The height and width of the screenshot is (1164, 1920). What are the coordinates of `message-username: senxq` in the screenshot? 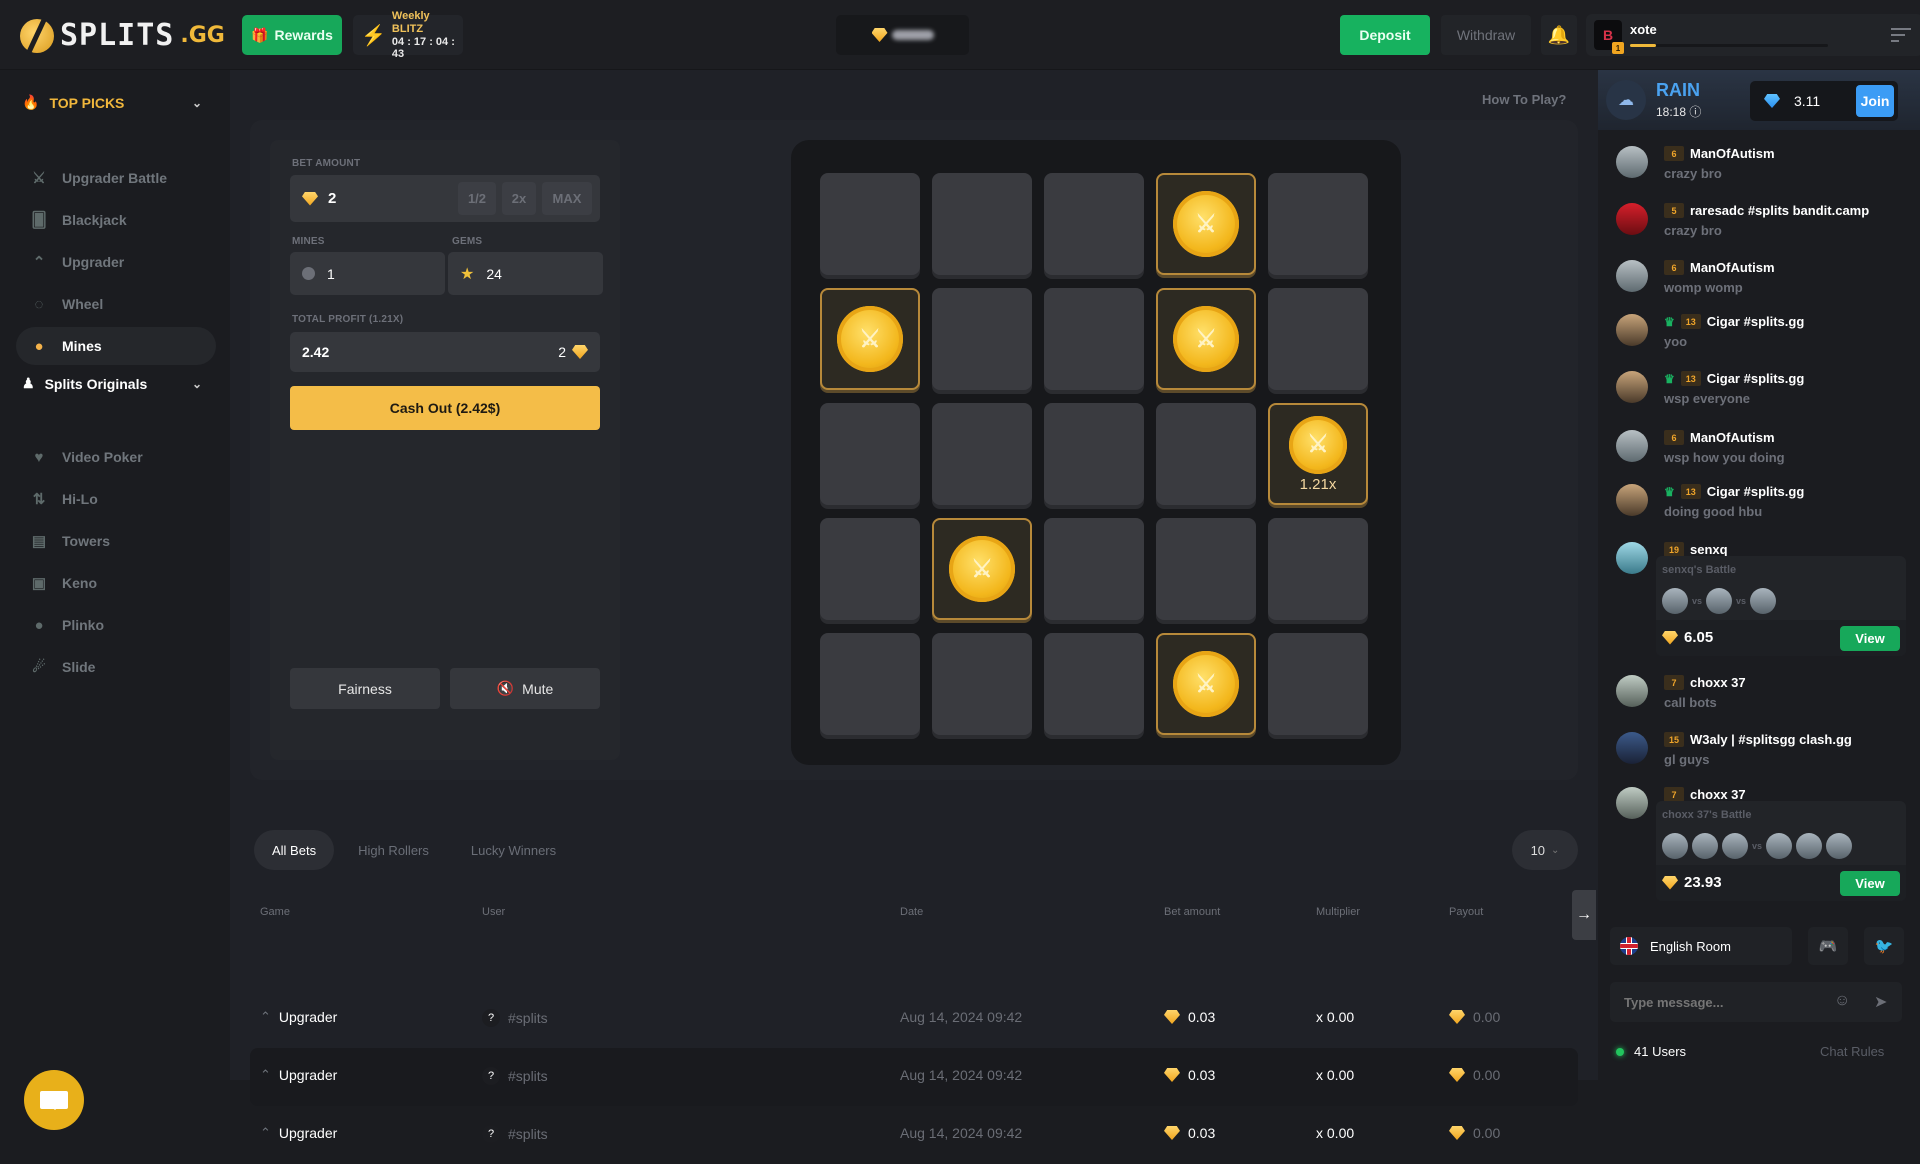 It's located at (1709, 549).